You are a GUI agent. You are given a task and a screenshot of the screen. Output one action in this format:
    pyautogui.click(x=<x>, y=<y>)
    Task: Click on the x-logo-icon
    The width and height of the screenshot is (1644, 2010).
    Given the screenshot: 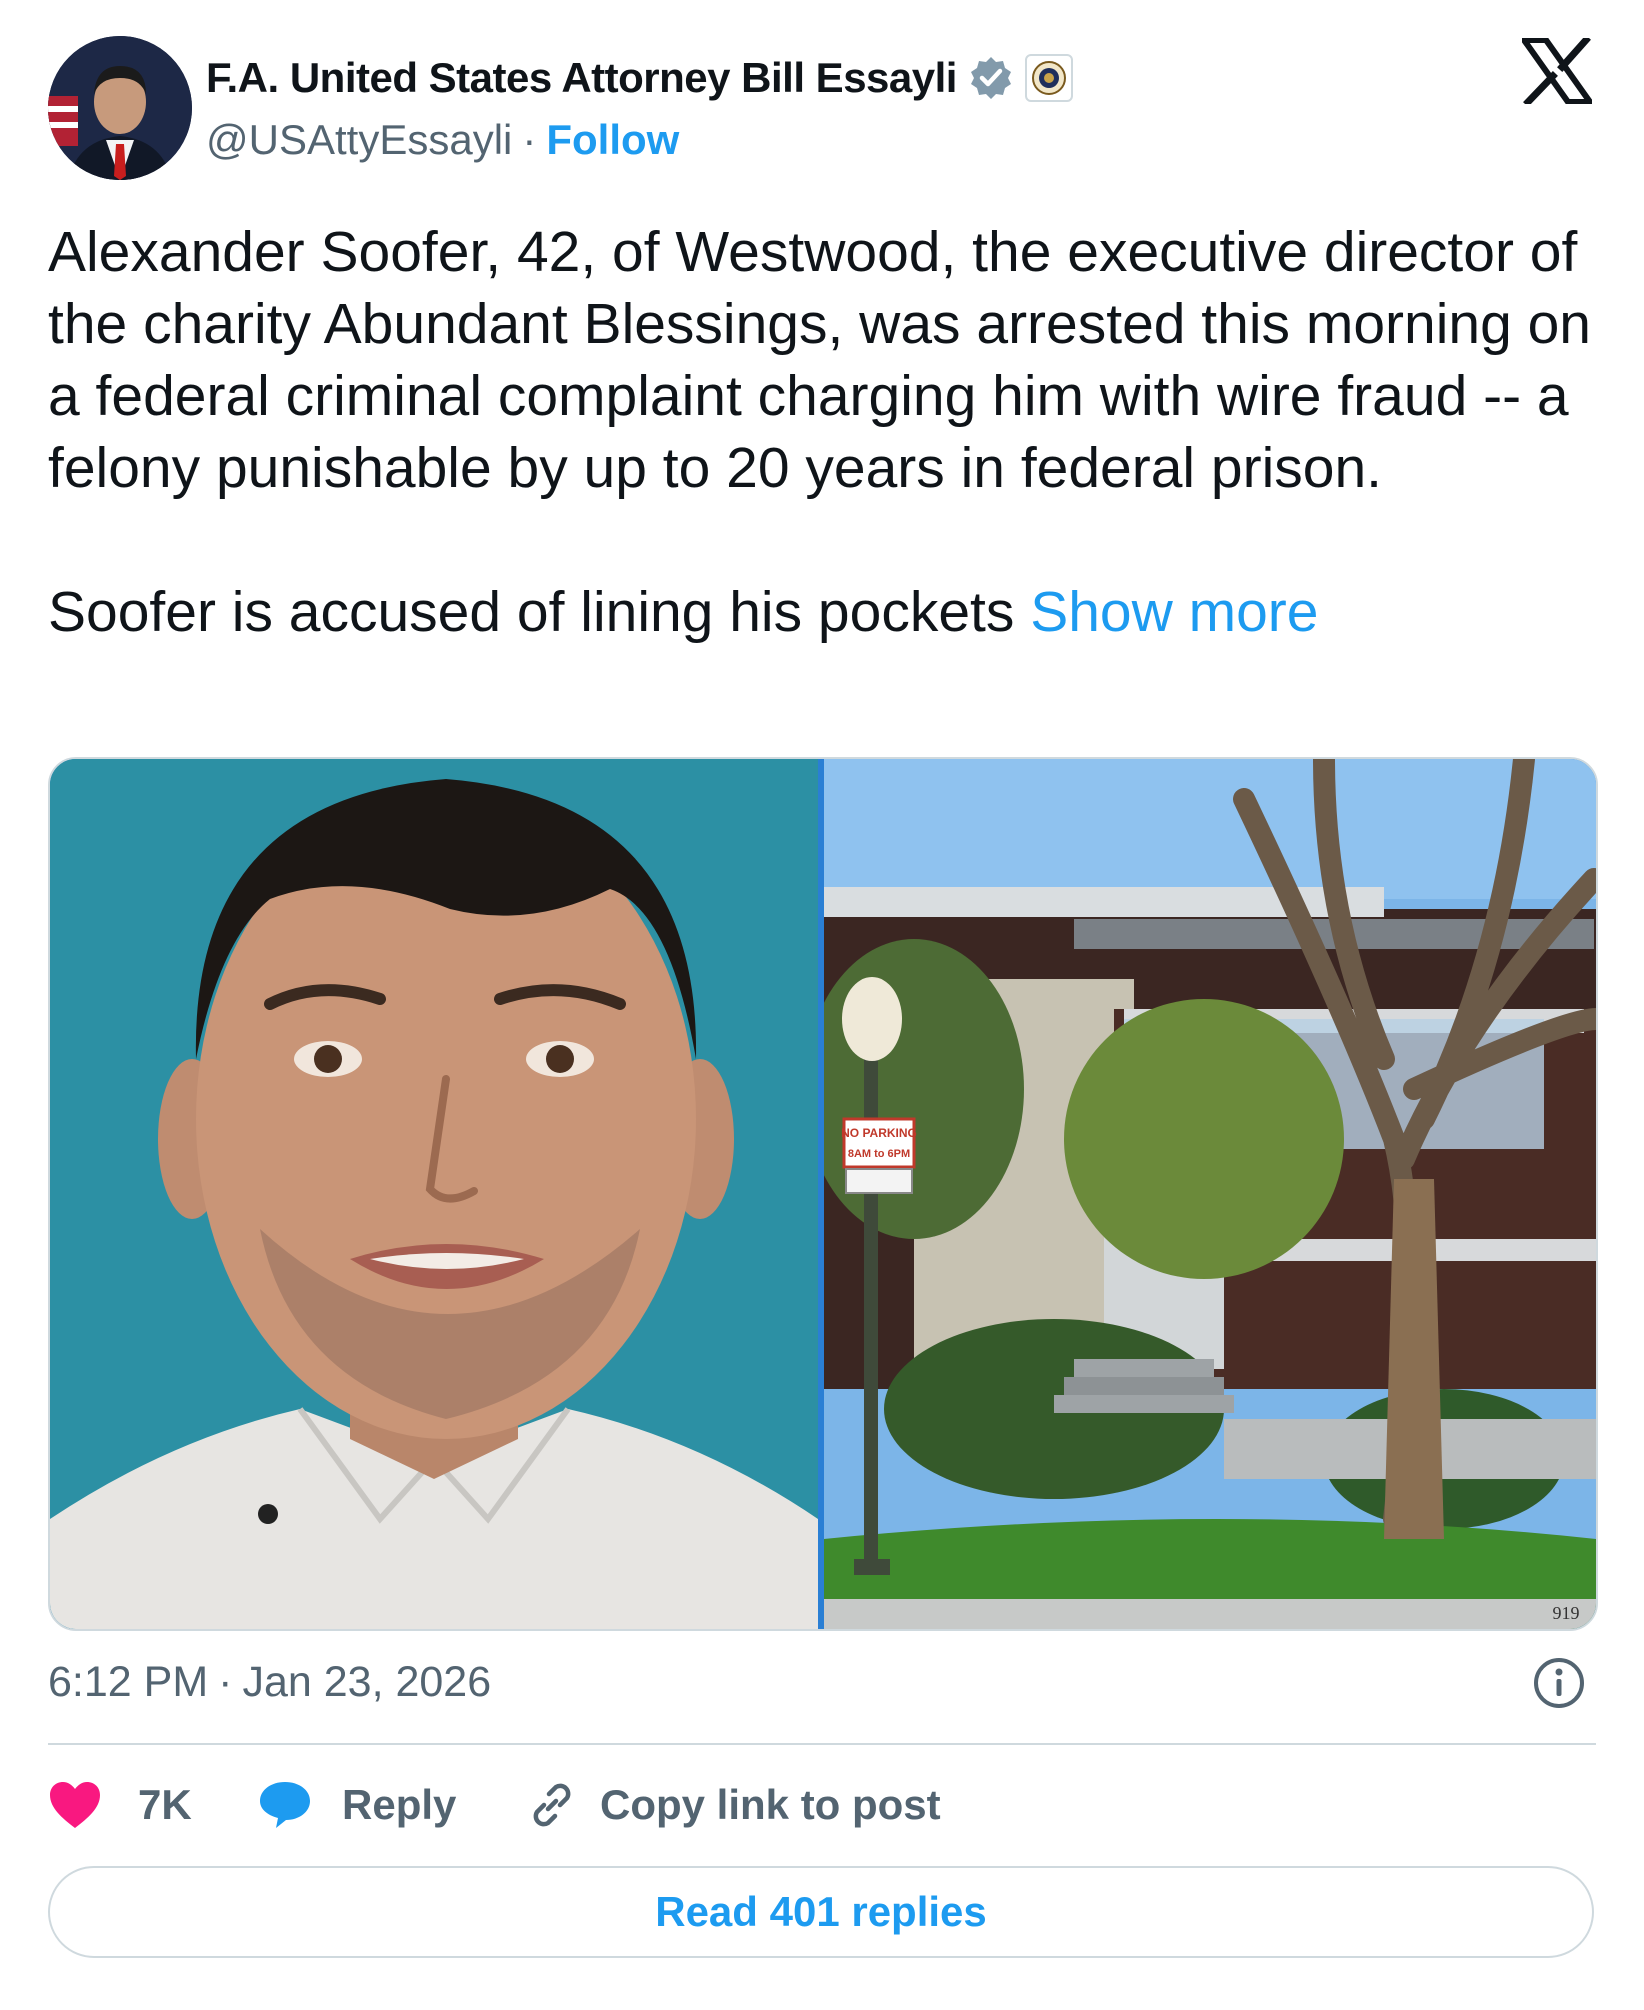 What is the action you would take?
    pyautogui.click(x=1557, y=71)
    